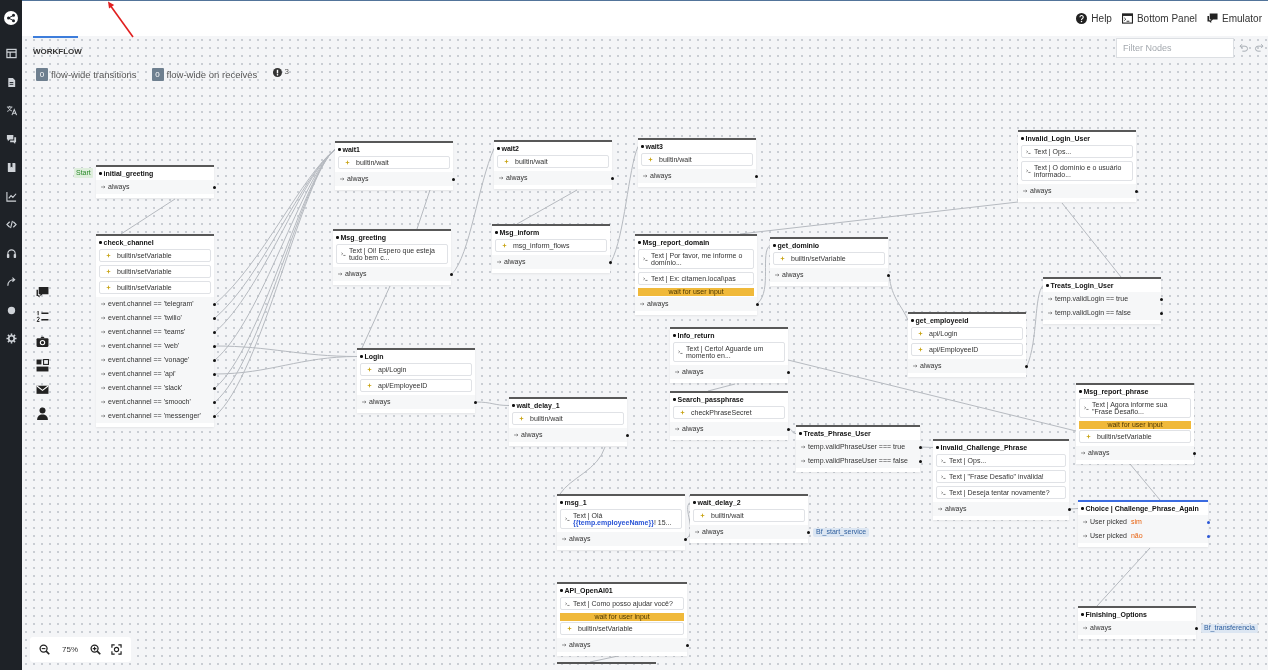 The image size is (1268, 670). Describe the element at coordinates (11, 82) in the screenshot. I see `document-icon` at that location.